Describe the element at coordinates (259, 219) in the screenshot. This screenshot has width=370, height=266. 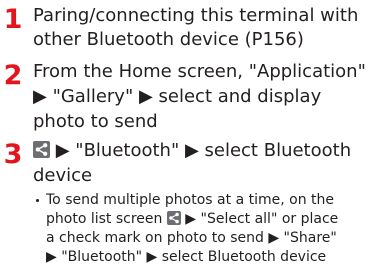
I see `note-text: ▶ "Select all" or place` at that location.